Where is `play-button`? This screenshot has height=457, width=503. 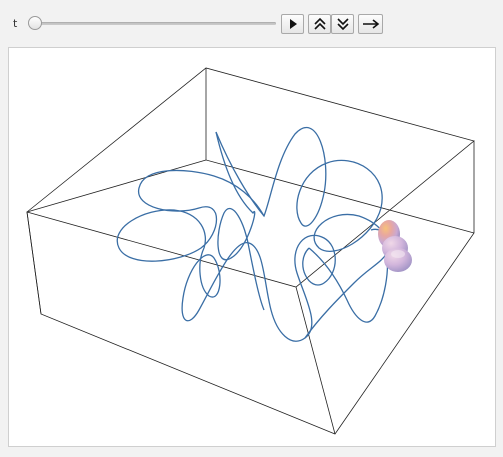
play-button is located at coordinates (292, 24).